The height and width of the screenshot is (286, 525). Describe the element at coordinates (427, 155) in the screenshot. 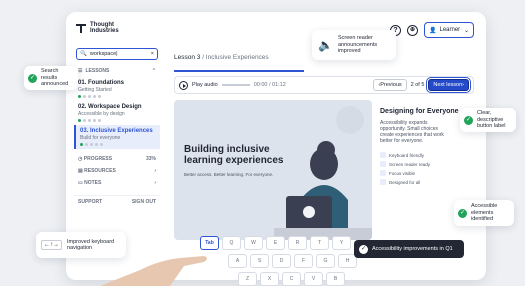

I see `chip-keyboard: Keyboard friendly` at that location.